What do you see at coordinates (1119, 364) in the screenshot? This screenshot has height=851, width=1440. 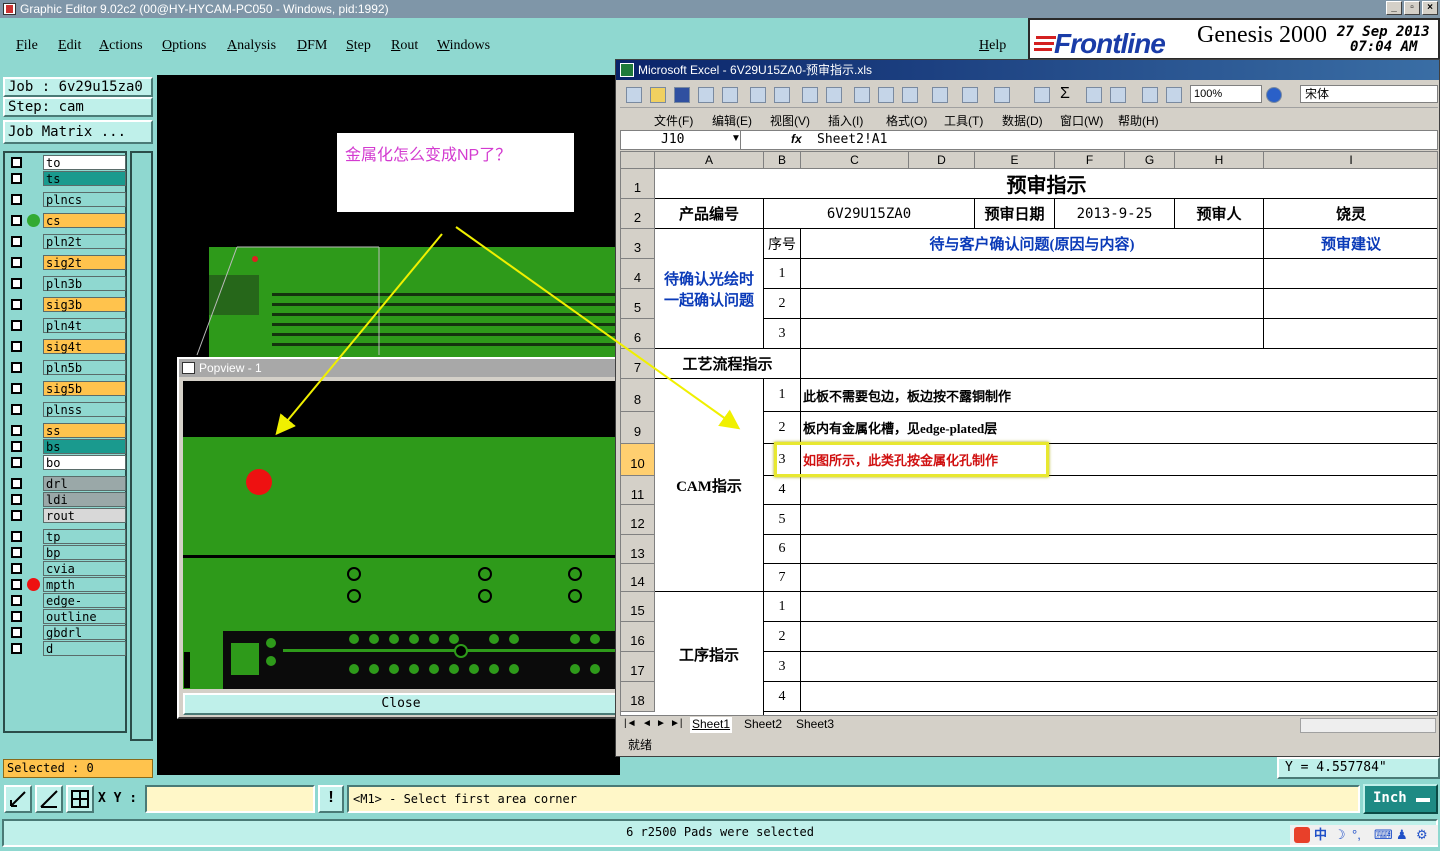 I see `process-cell` at bounding box center [1119, 364].